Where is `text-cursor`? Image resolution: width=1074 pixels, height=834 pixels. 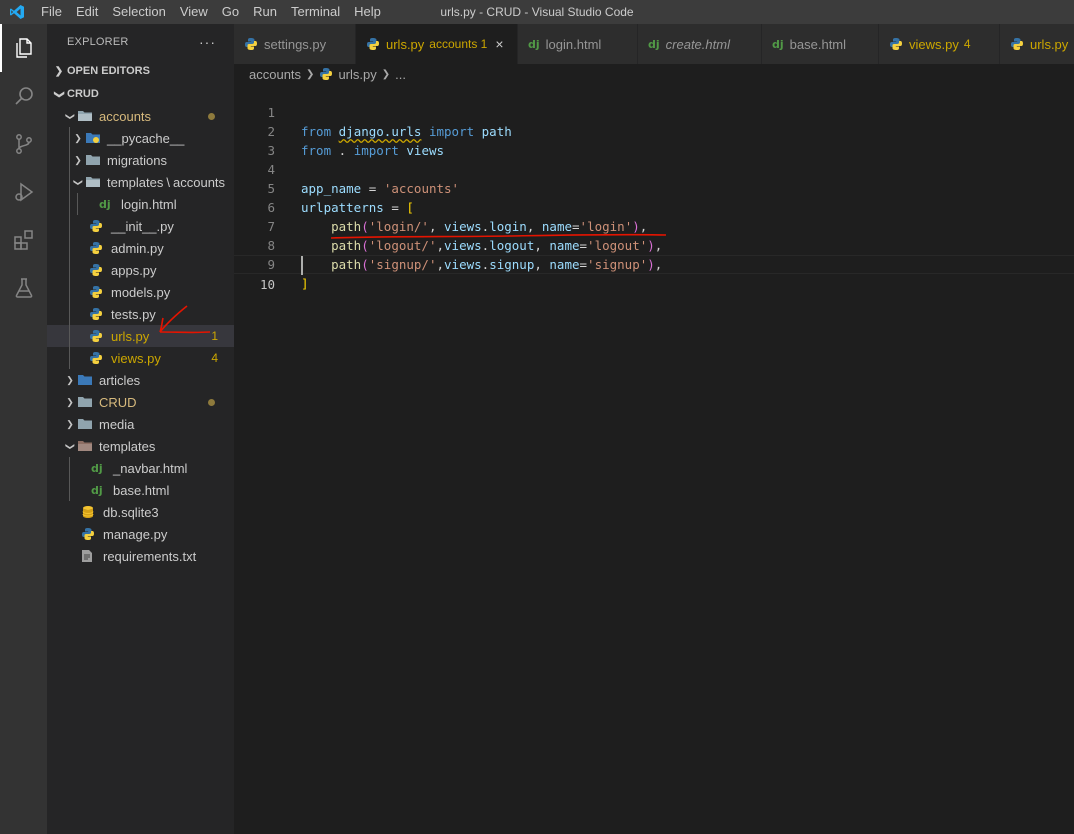
text-cursor is located at coordinates (302, 265).